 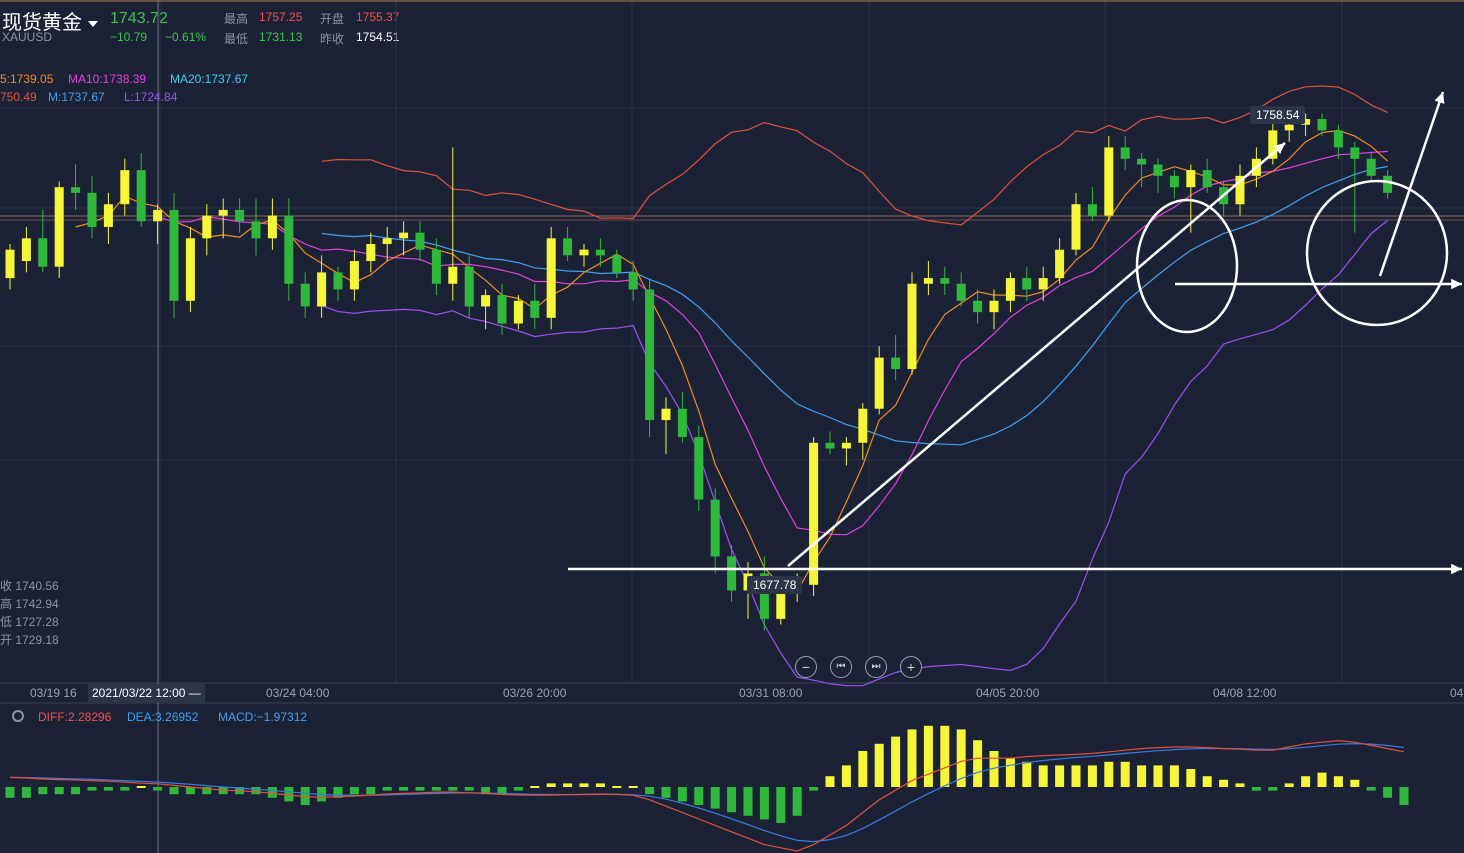 What do you see at coordinates (1457, 693) in the screenshot?
I see `x-tick-label: 04` at bounding box center [1457, 693].